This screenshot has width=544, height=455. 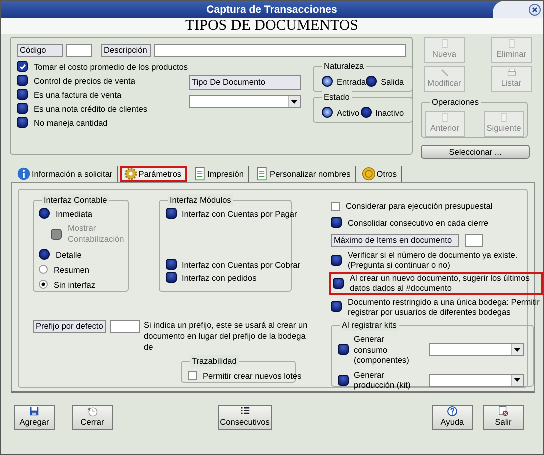 I want to click on checkbox-label: Mostrar Contabilización, so click(x=97, y=234).